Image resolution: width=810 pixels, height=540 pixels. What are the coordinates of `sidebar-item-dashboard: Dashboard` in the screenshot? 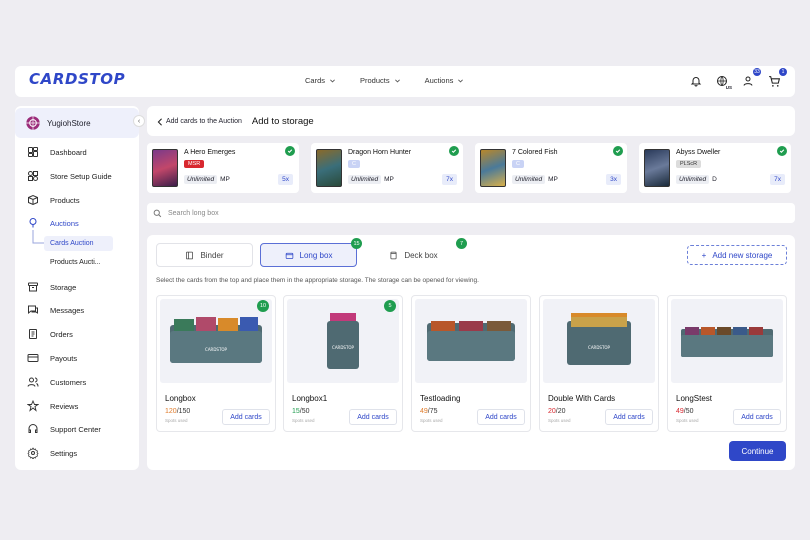 It's located at (57, 152).